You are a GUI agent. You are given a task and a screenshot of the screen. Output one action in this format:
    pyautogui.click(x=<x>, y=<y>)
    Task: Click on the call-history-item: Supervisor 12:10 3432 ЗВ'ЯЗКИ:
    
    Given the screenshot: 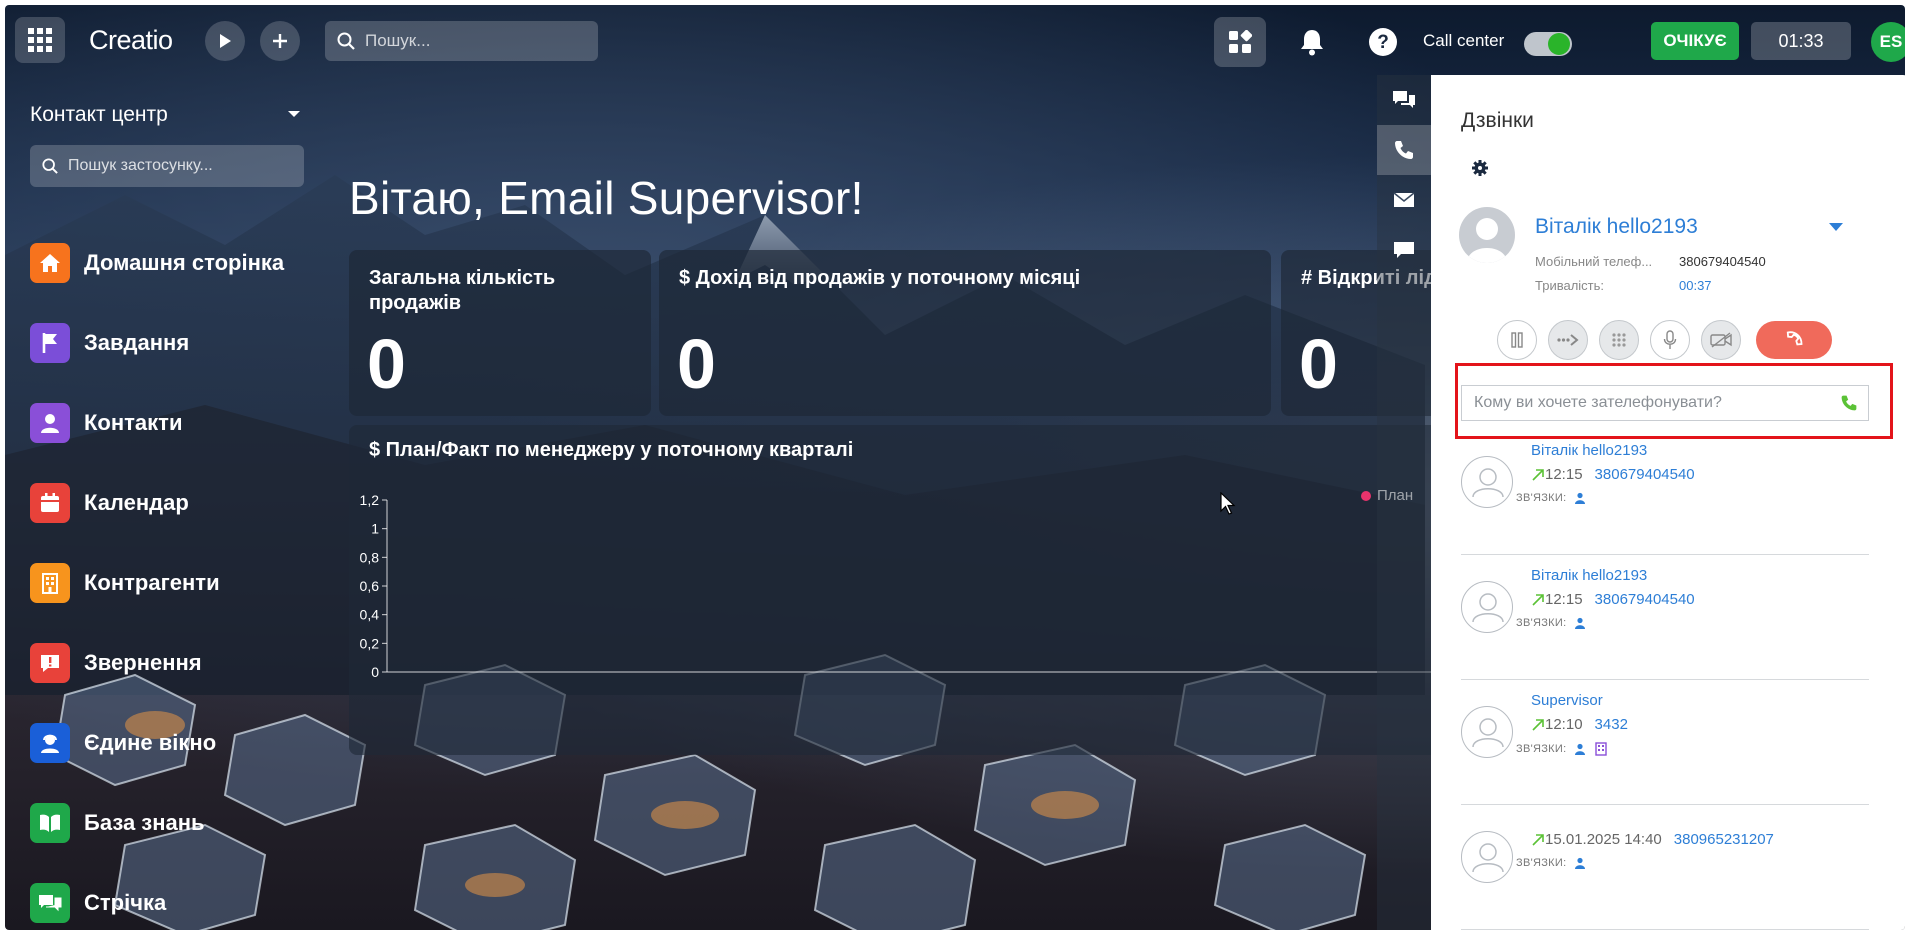 What is the action you would take?
    pyautogui.click(x=1665, y=742)
    